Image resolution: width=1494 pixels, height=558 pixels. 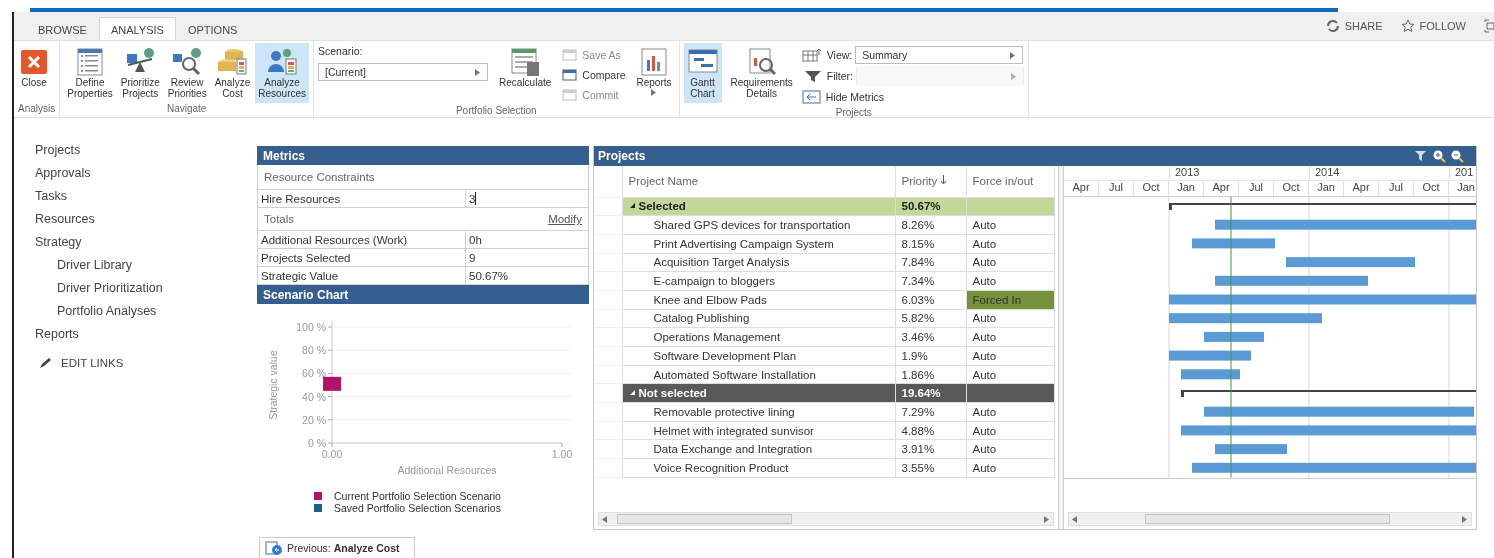 What do you see at coordinates (1010, 181) in the screenshot?
I see `column-header: Force in/out` at bounding box center [1010, 181].